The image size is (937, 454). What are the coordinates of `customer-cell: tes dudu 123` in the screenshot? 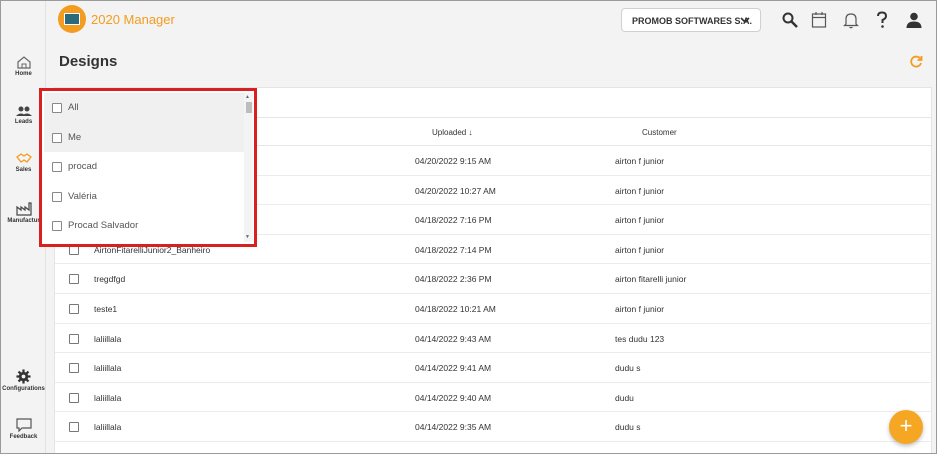 It's located at (640, 338).